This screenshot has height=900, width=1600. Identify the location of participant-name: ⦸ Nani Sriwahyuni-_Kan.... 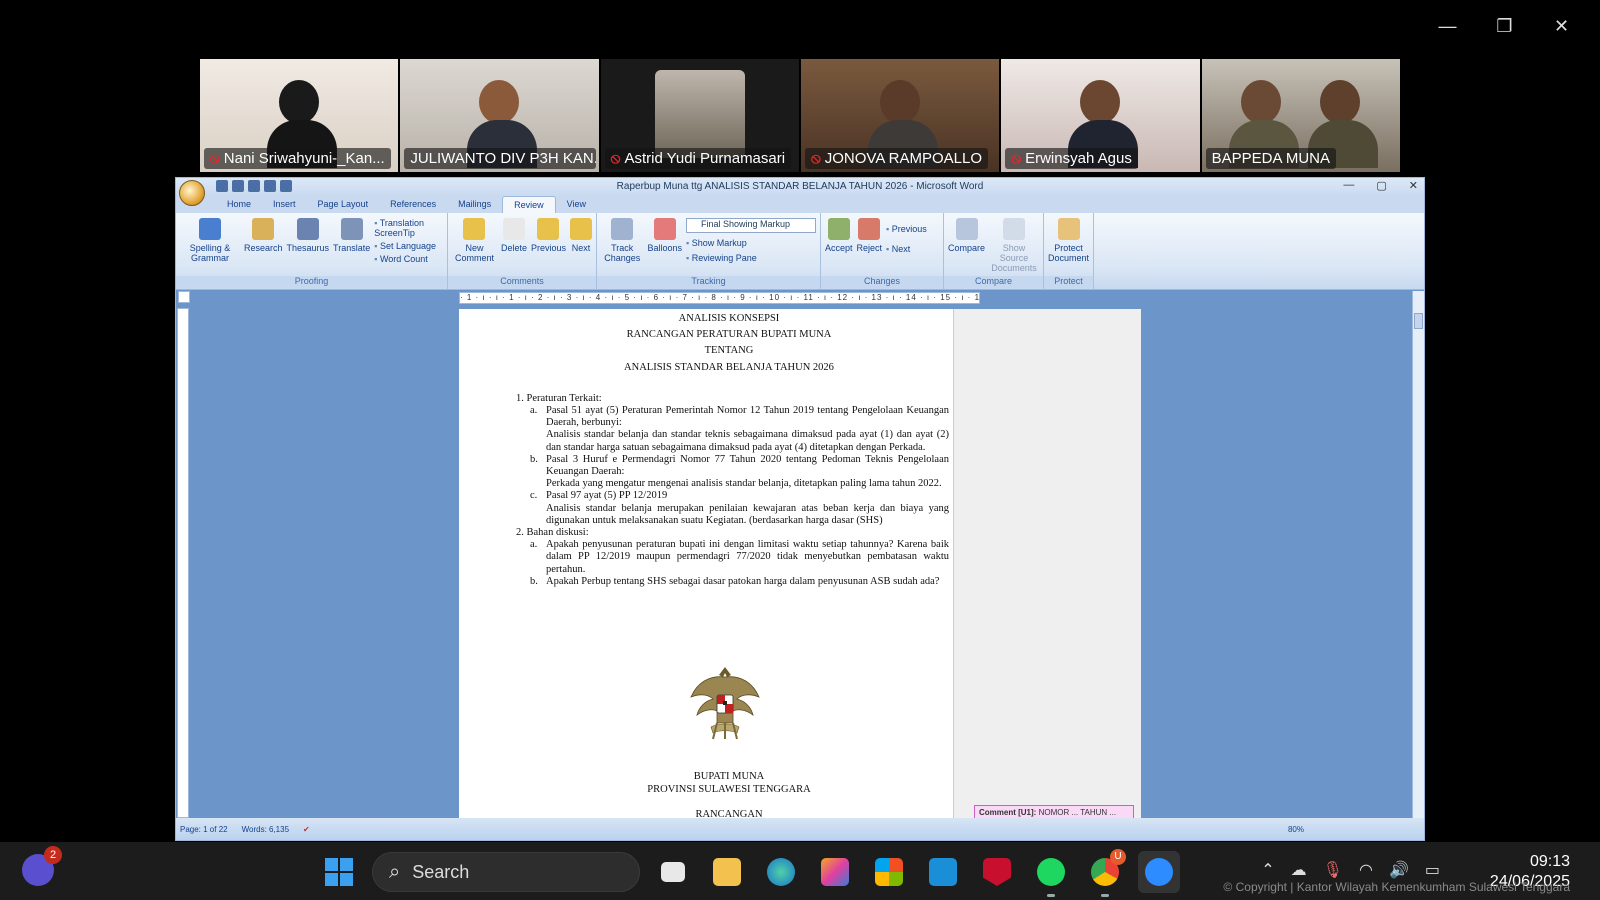
(297, 158).